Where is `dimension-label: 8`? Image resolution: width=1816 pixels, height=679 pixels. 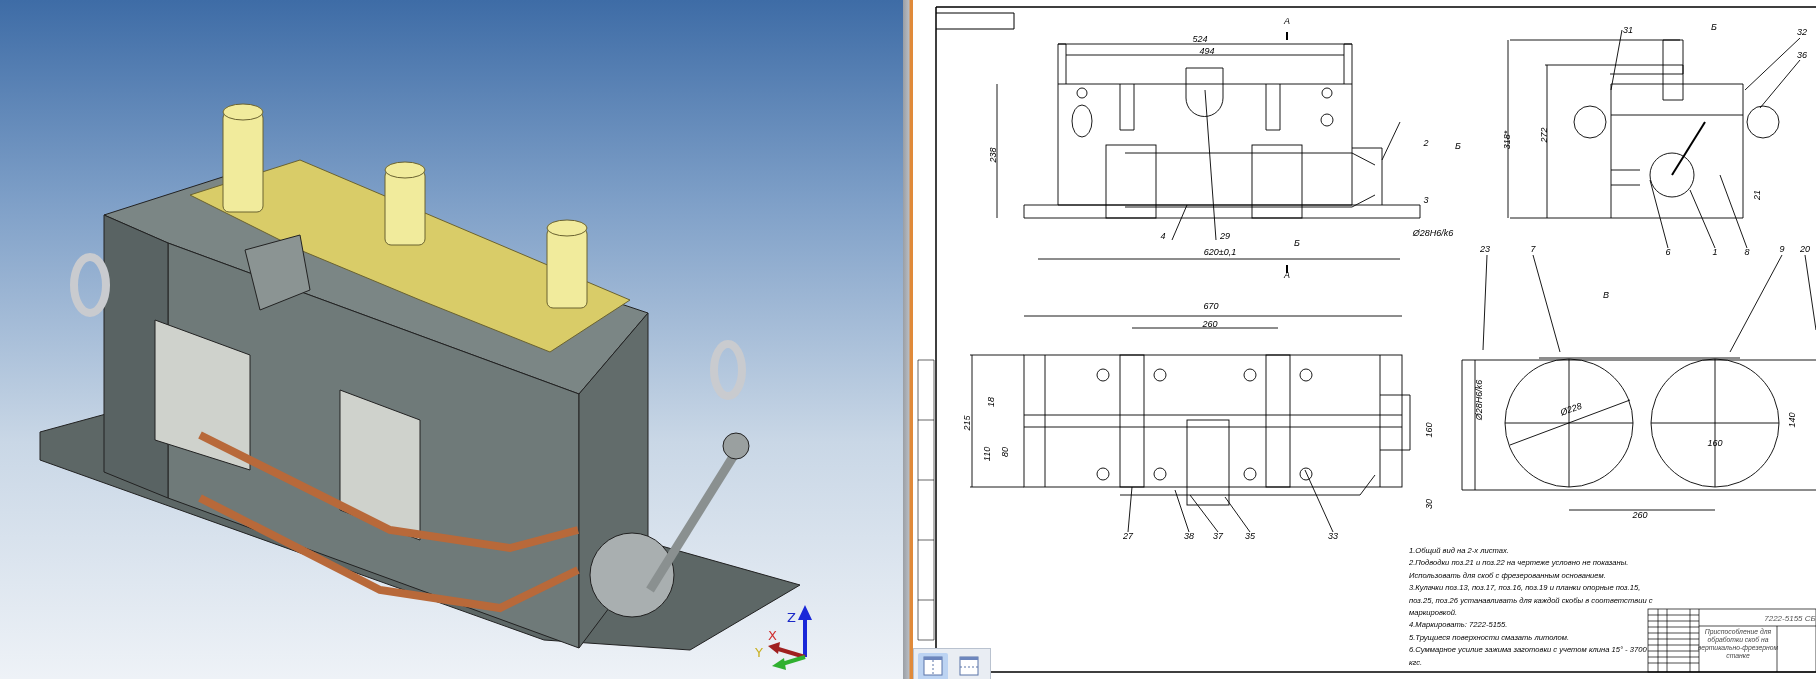 dimension-label: 8 is located at coordinates (1747, 252).